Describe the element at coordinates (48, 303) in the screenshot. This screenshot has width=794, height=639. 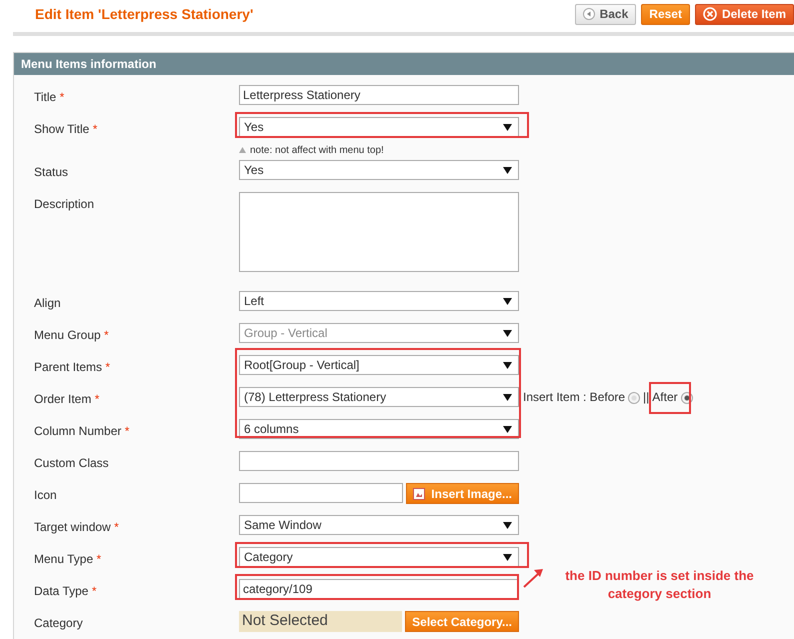
I see `field-label: Align` at that location.